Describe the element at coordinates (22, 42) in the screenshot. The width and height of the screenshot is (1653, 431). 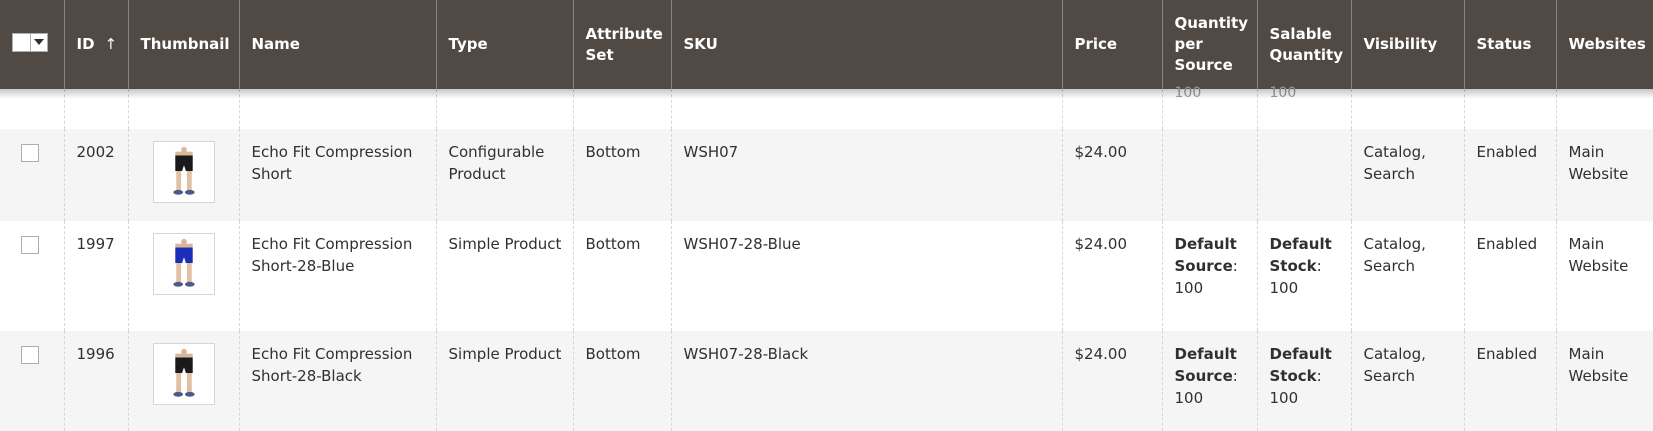
I see `mass-select-checkbox` at that location.